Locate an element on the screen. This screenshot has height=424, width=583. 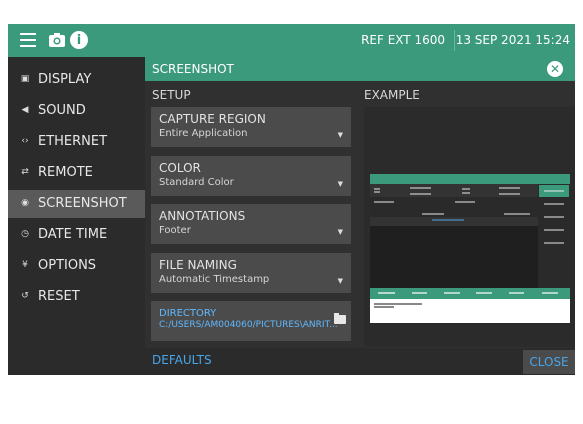
date-time-display: 13 SEP 2021 15:24 is located at coordinates (512, 40).